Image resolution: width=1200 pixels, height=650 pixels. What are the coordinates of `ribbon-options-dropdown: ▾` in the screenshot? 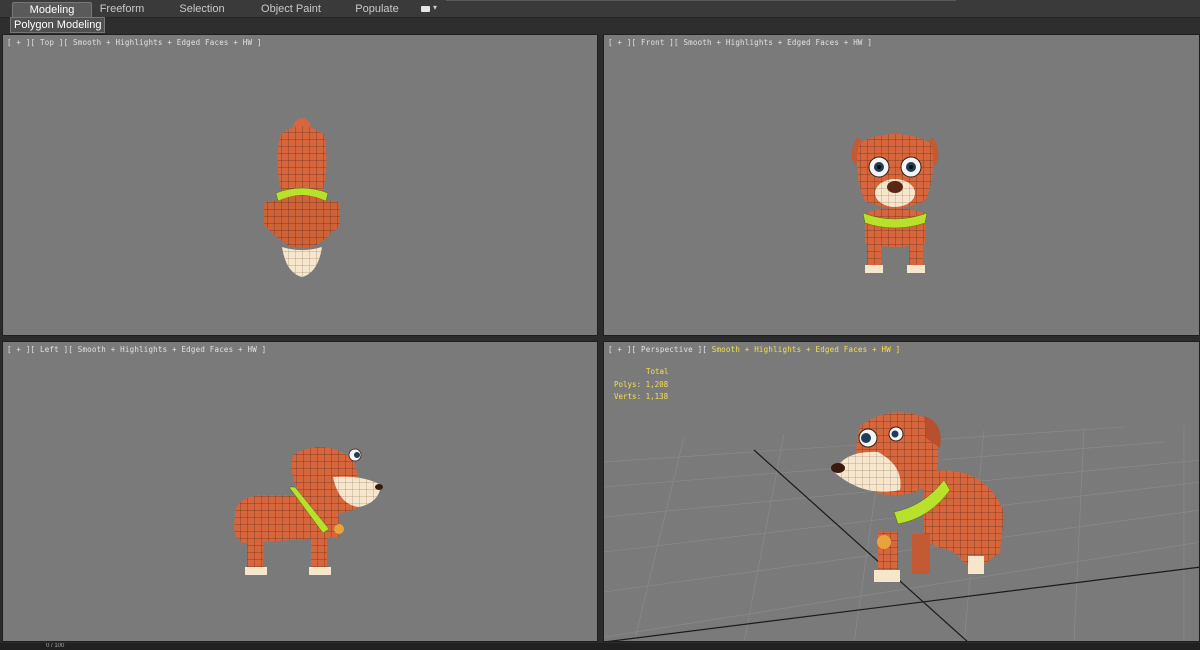 It's located at (430, 9).